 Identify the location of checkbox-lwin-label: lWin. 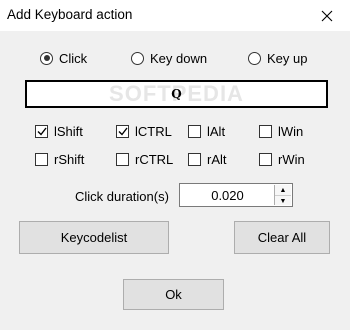
(291, 131).